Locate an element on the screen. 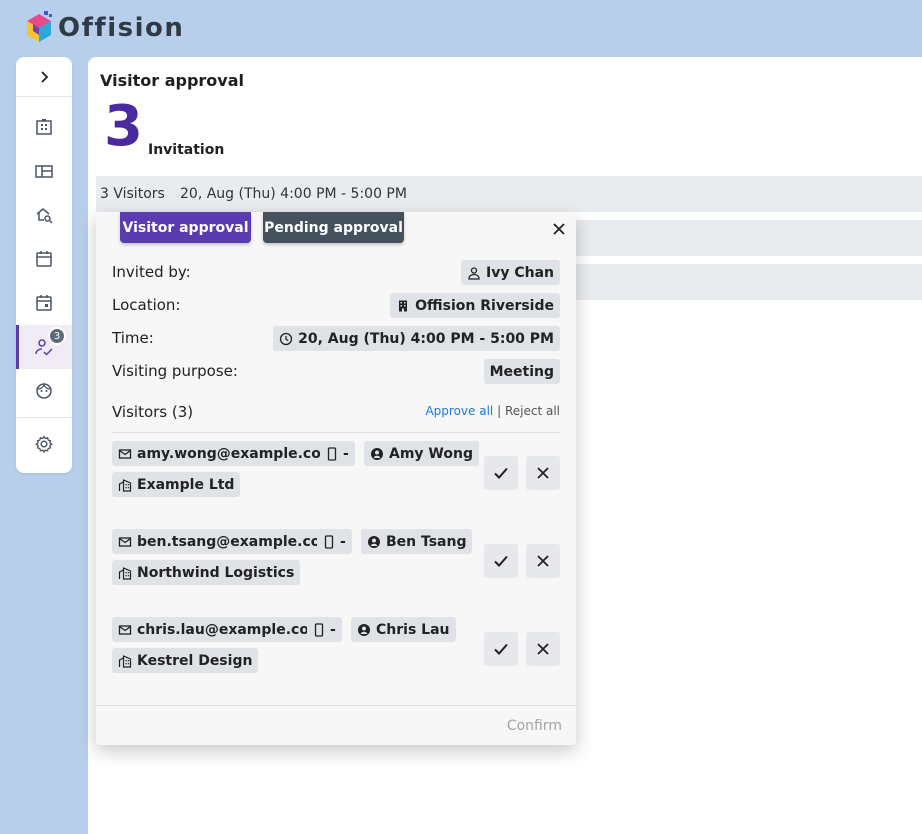 The height and width of the screenshot is (834, 922). visitors-title: Visitors (3) is located at coordinates (153, 412).